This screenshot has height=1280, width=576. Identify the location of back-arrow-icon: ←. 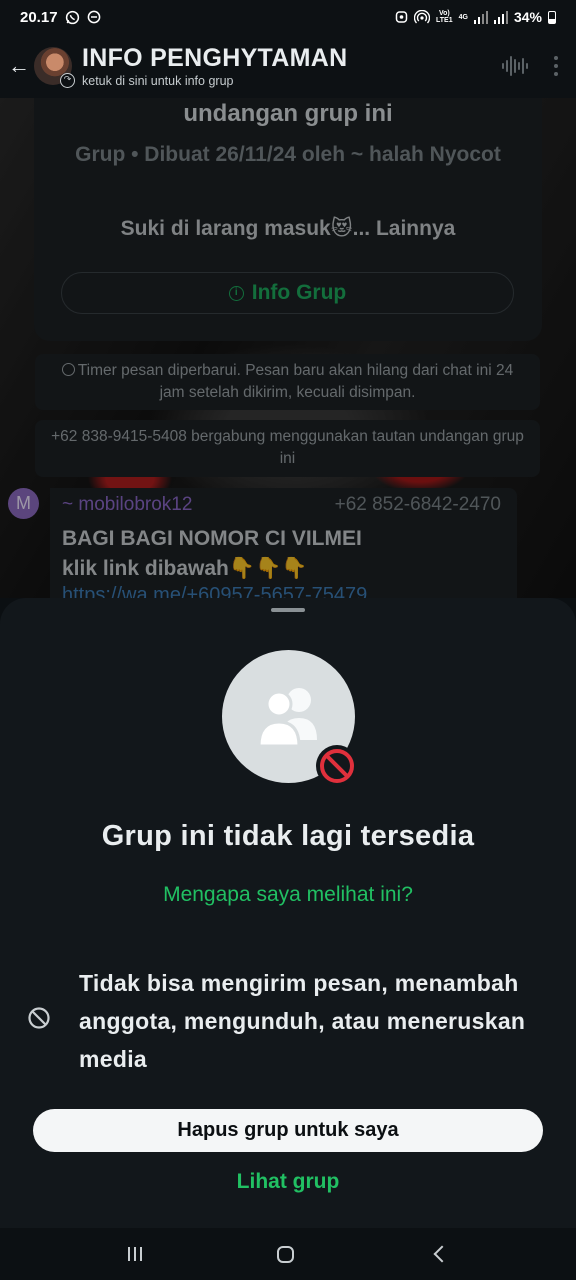
(19, 66).